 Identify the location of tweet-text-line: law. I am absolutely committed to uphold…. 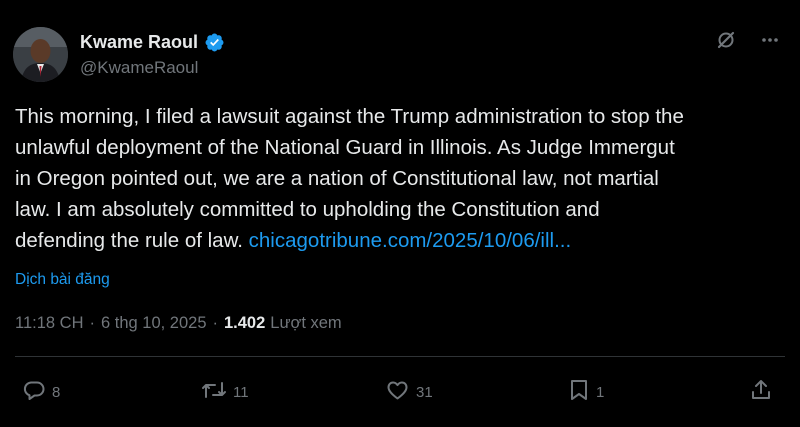
(307, 209).